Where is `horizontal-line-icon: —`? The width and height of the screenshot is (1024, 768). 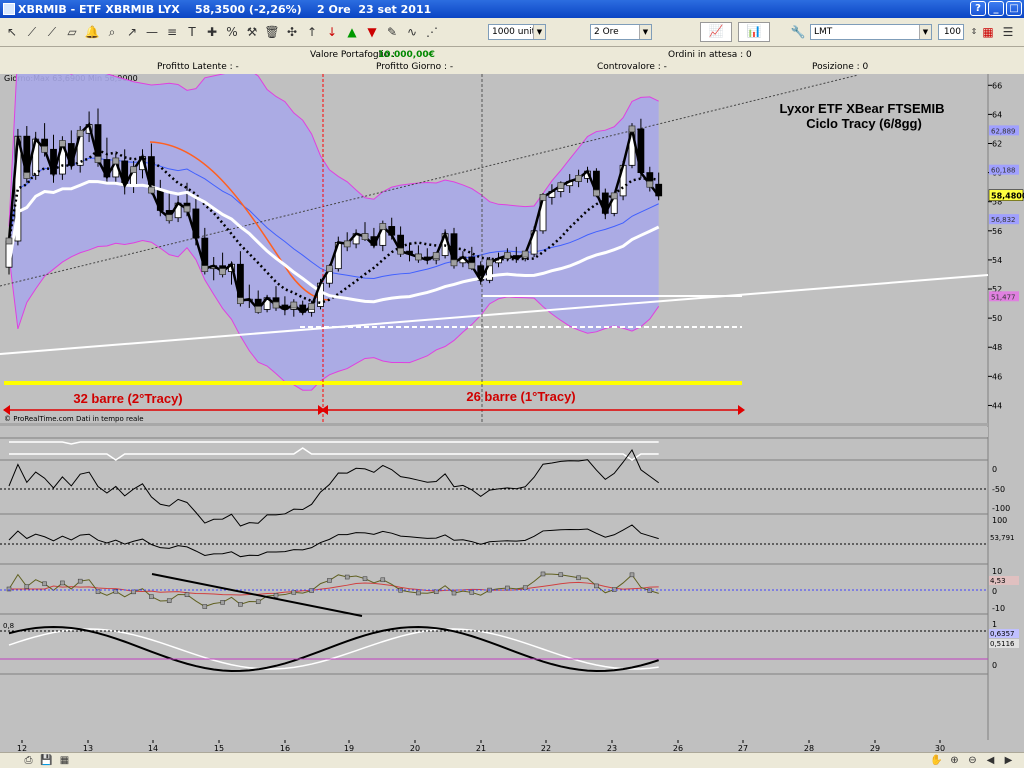
horizontal-line-icon: — is located at coordinates (152, 32).